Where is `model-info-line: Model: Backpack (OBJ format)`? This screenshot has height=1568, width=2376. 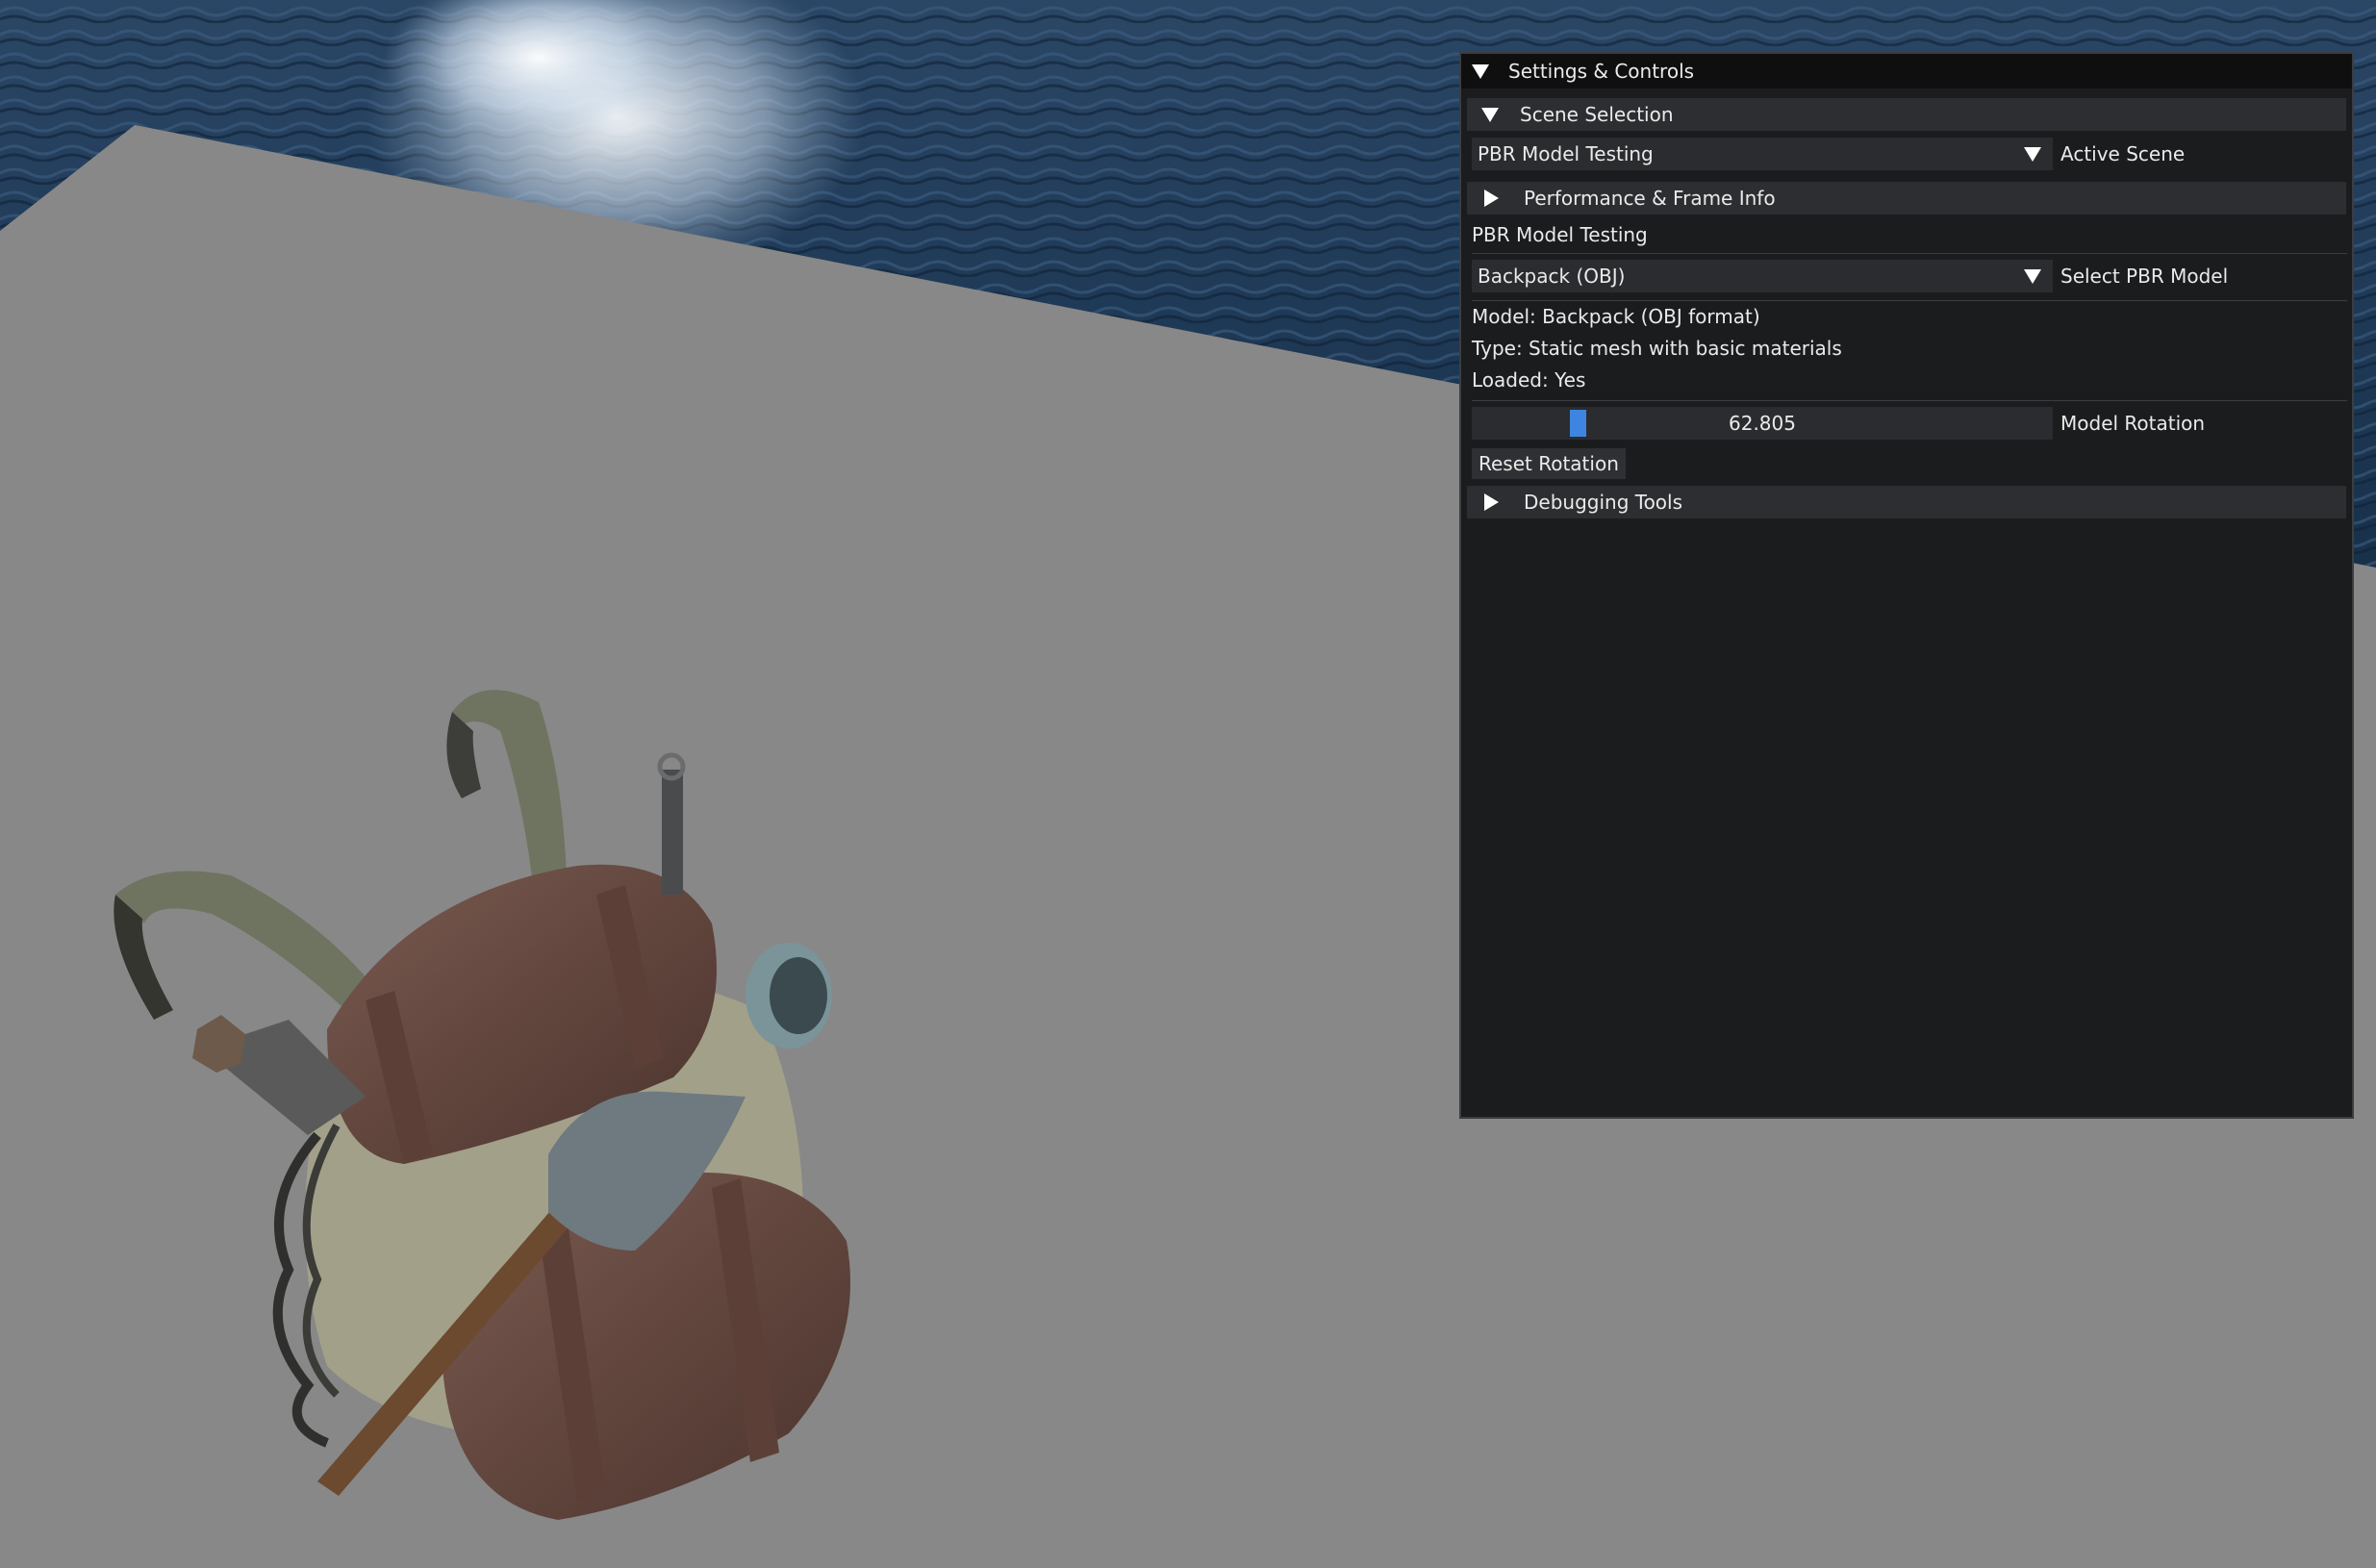 model-info-line: Model: Backpack (OBJ format) is located at coordinates (1616, 316).